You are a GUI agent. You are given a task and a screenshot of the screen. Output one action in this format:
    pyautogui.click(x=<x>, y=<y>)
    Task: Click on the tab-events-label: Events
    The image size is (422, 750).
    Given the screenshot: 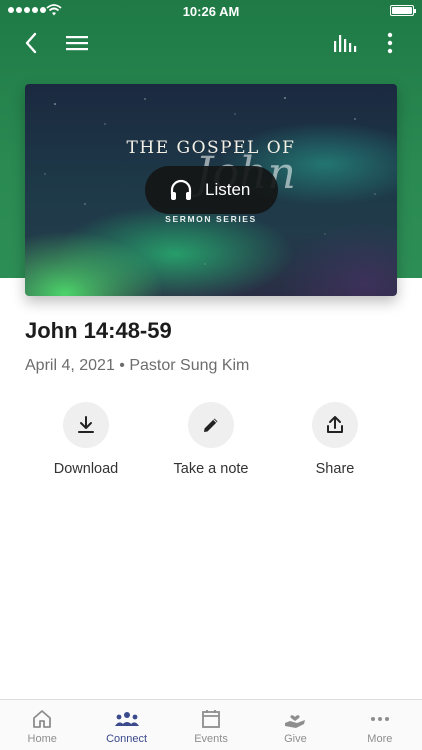 What is the action you would take?
    pyautogui.click(x=211, y=739)
    